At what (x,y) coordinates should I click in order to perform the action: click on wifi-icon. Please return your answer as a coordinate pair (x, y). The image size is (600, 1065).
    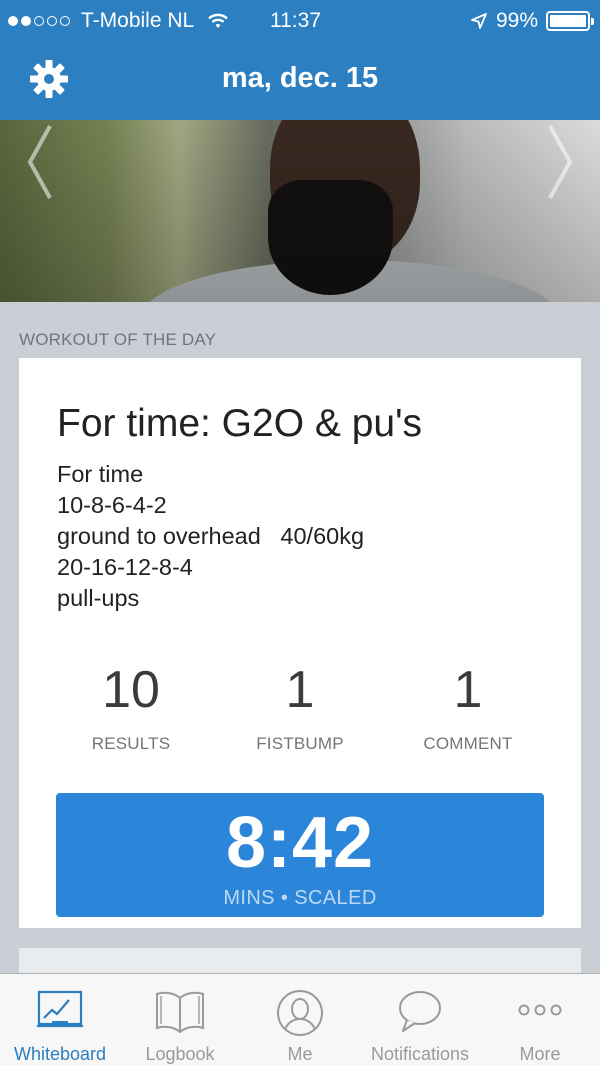
    Looking at the image, I should click on (218, 20).